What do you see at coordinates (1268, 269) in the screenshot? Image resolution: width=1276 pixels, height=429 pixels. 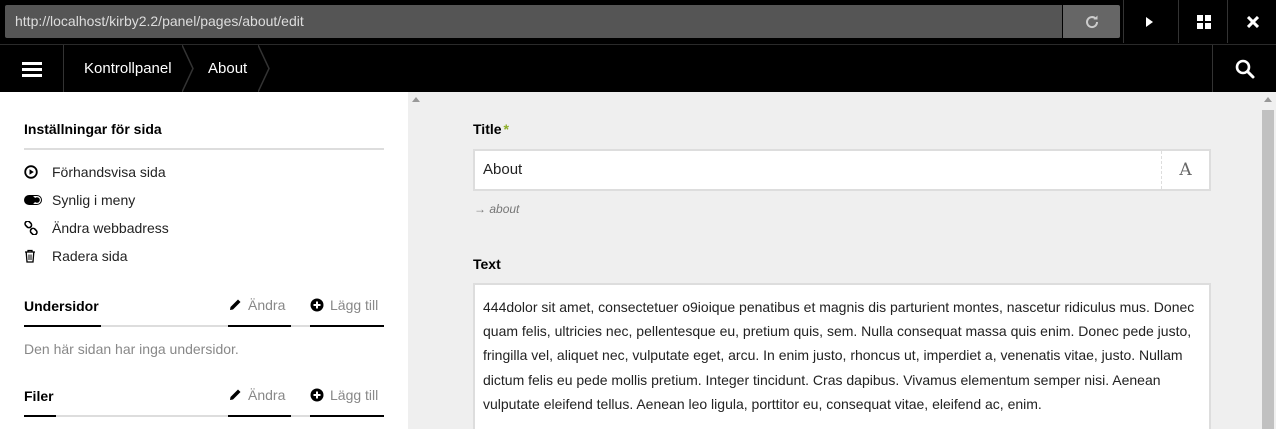 I see `scrollbar-thumb` at bounding box center [1268, 269].